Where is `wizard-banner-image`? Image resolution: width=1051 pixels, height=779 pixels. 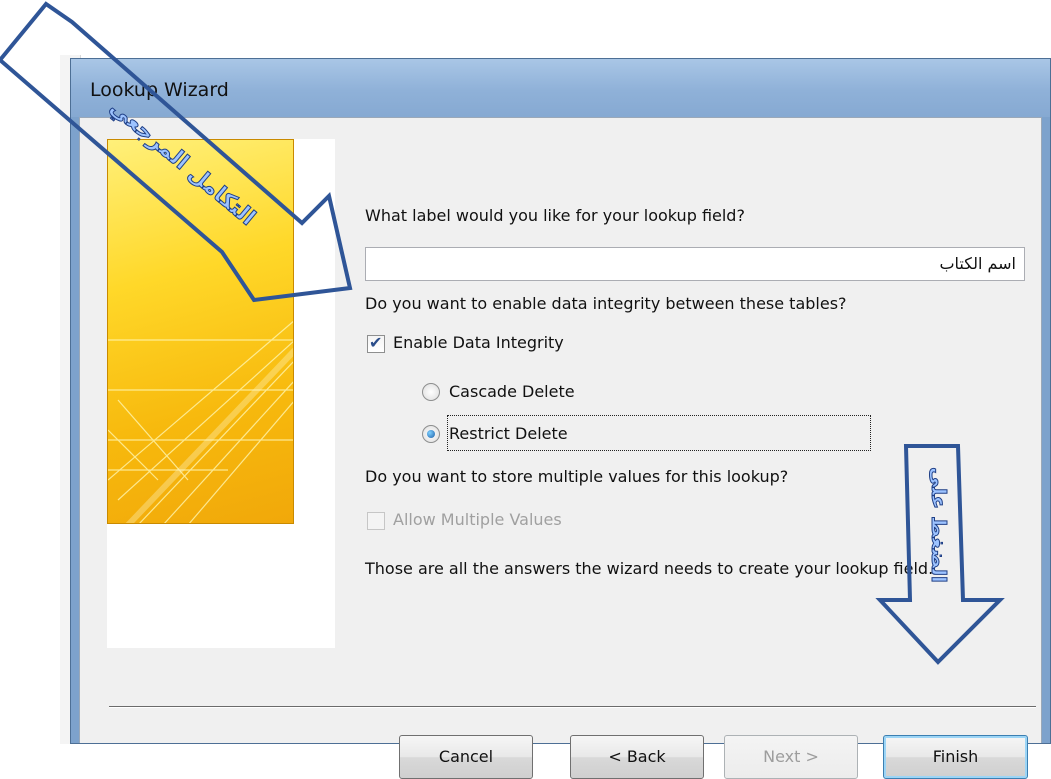
wizard-banner-image is located at coordinates (200, 331).